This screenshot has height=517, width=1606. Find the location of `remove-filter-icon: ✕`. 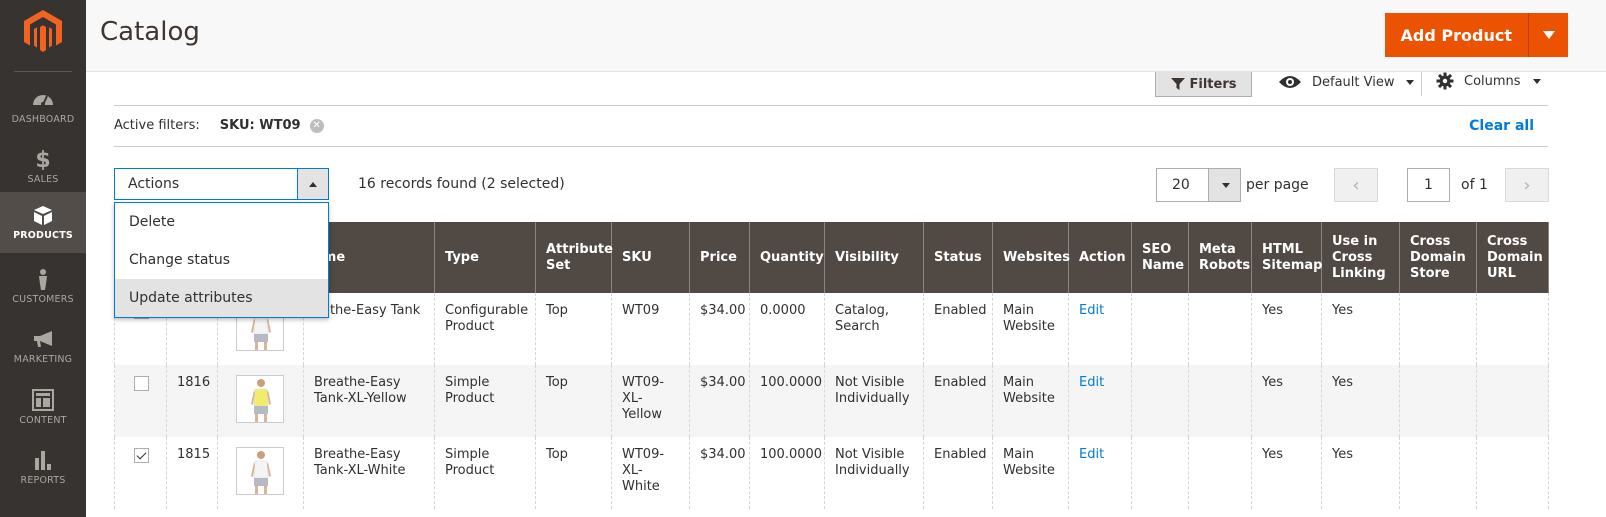

remove-filter-icon: ✕ is located at coordinates (316, 125).